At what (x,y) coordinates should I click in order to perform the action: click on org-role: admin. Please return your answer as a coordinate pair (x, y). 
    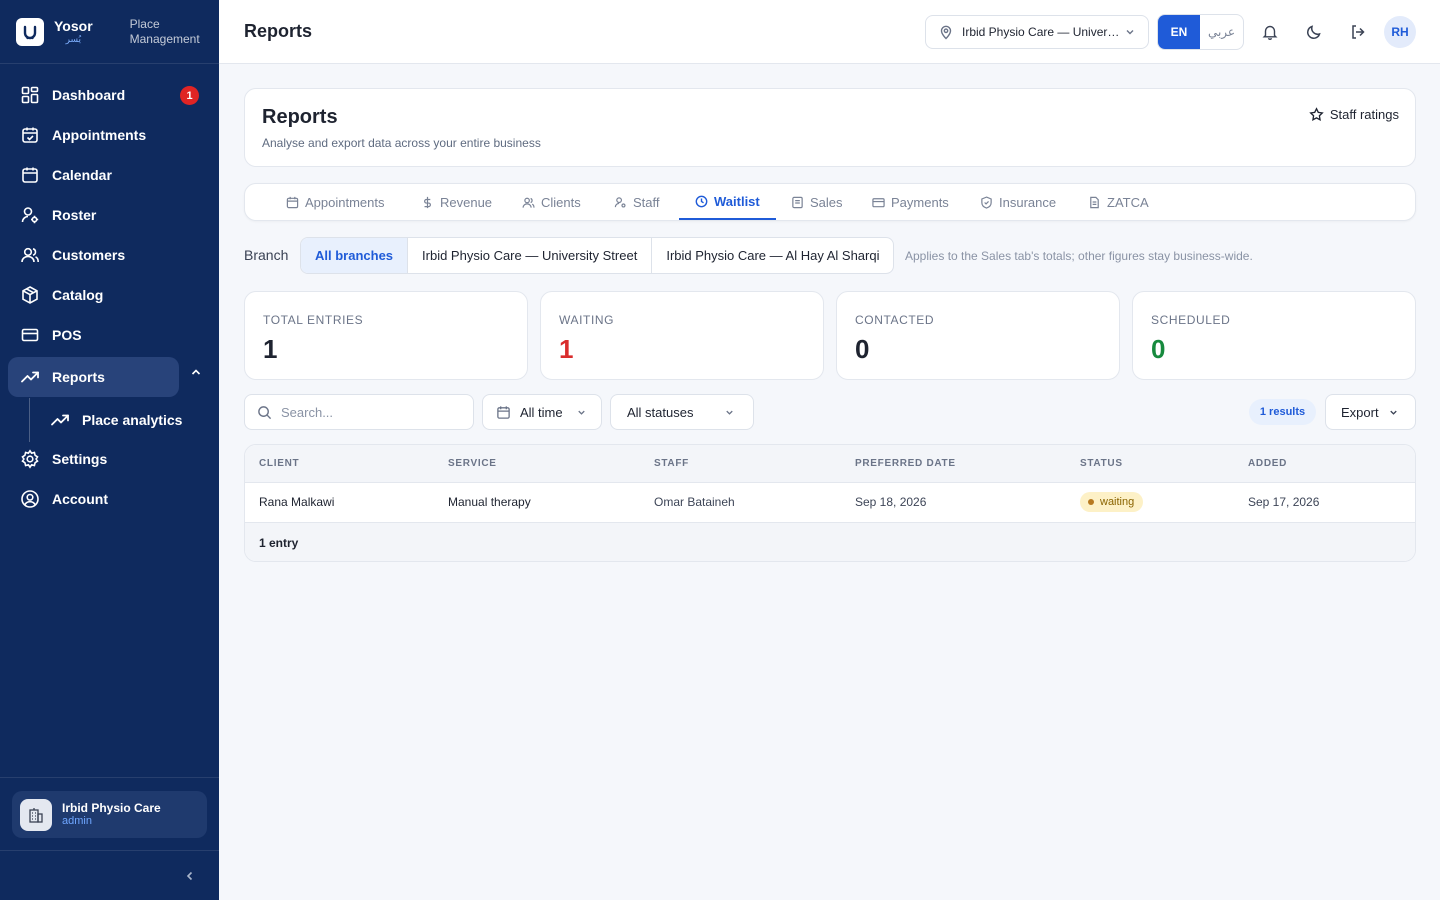
    Looking at the image, I should click on (77, 821).